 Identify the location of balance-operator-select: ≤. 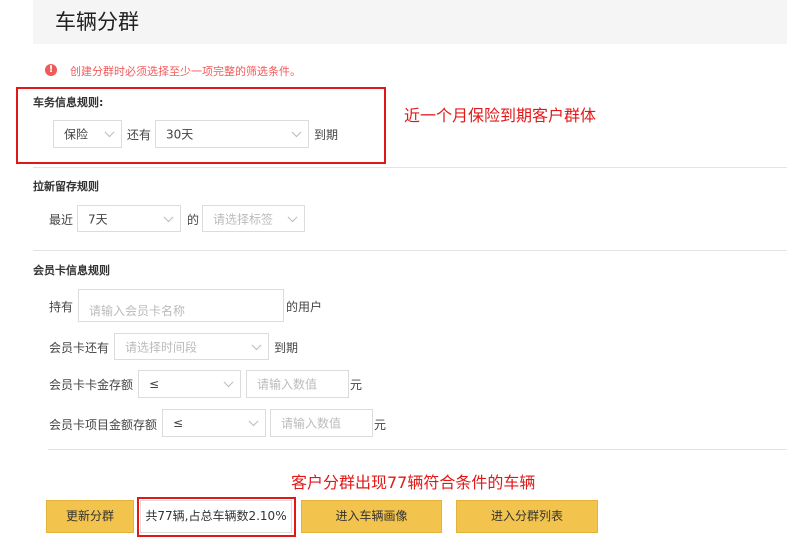
(189, 384).